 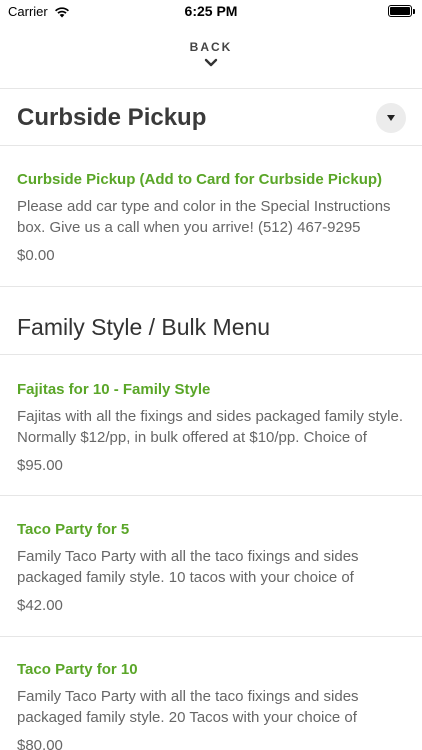 I want to click on triangle-down-icon, so click(x=391, y=118).